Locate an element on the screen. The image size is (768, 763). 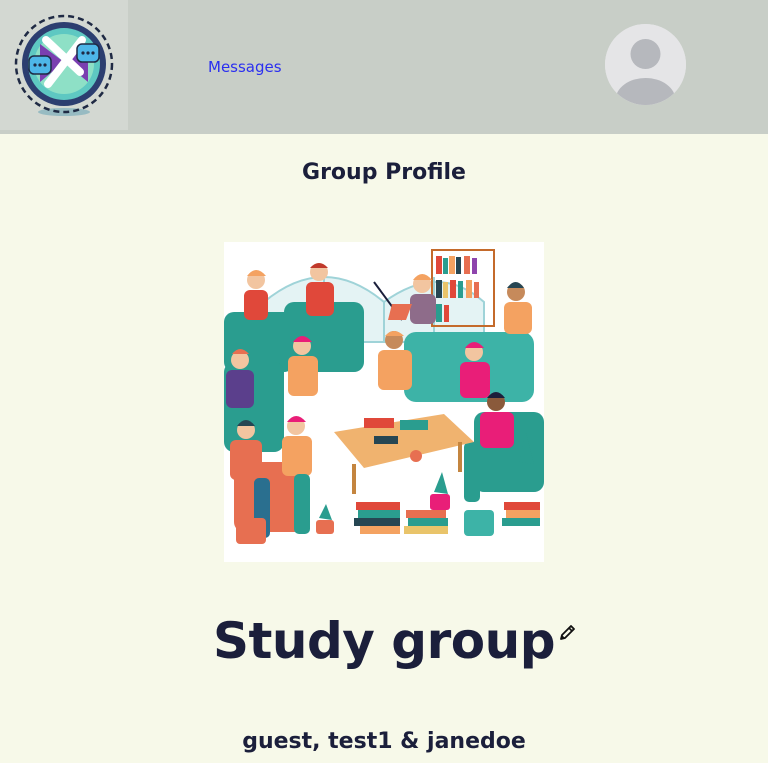
nav-messages-link: Messages is located at coordinates (245, 67).